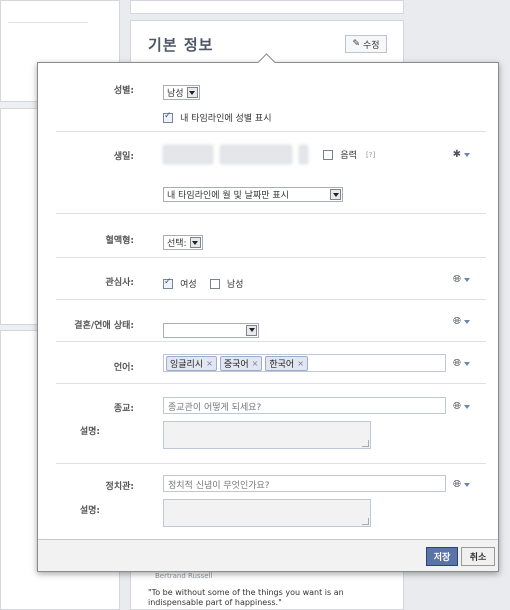 The image size is (510, 610). I want to click on birthday-visibility-select: 내 타임라인에 월 및 날짜만 표시, so click(253, 194).